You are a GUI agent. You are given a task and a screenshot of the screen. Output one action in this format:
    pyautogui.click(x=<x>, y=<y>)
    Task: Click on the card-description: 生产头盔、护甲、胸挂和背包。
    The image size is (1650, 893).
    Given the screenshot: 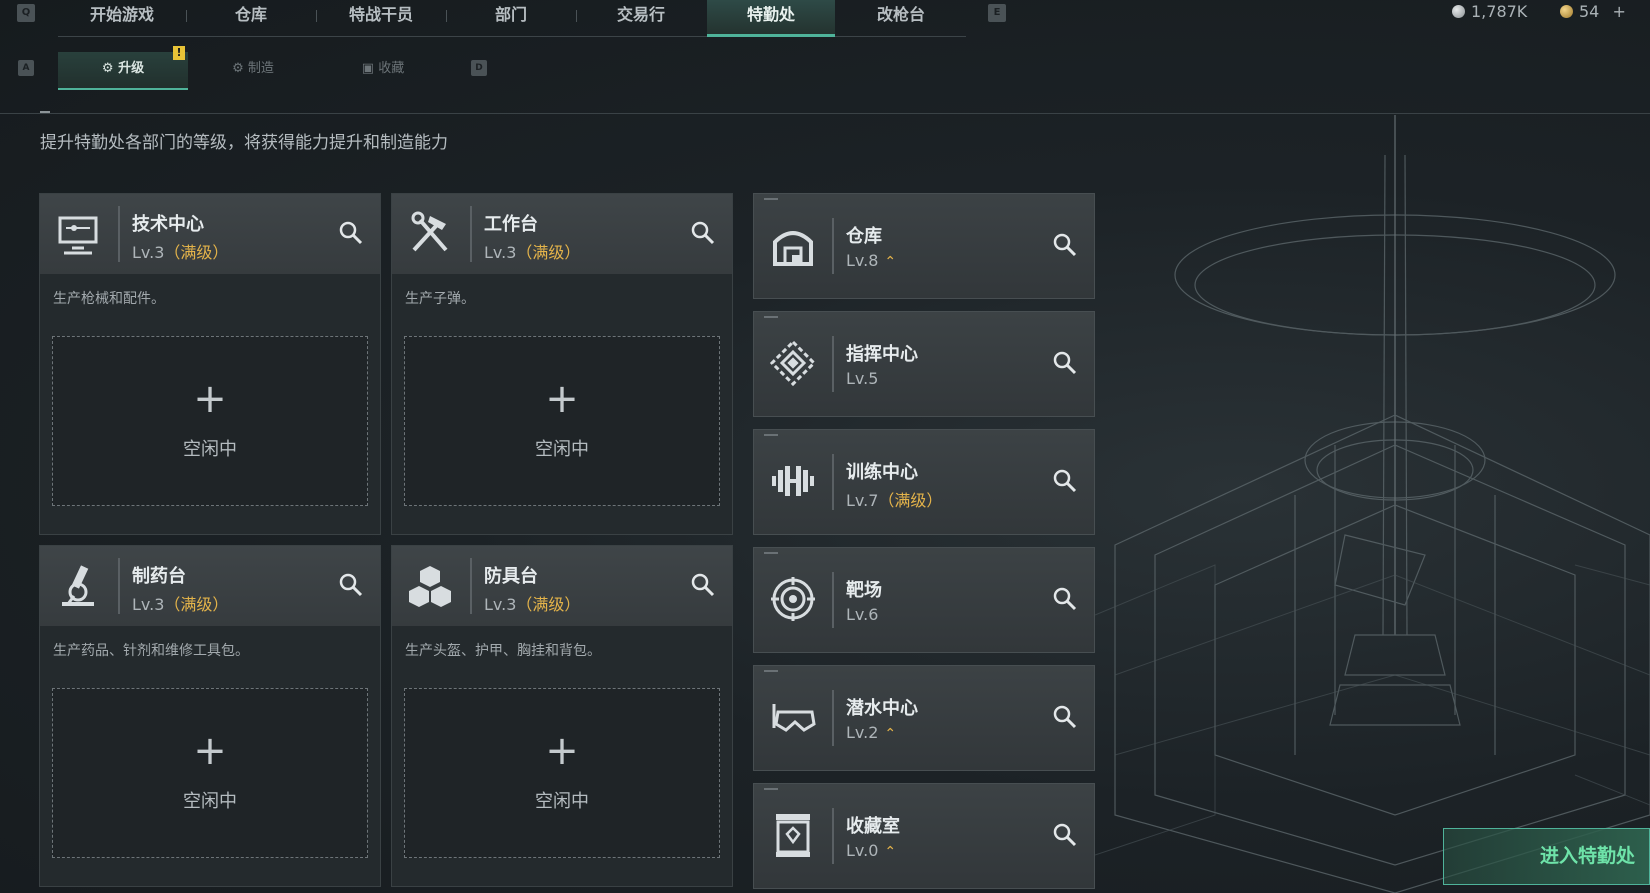 What is the action you would take?
    pyautogui.click(x=503, y=651)
    